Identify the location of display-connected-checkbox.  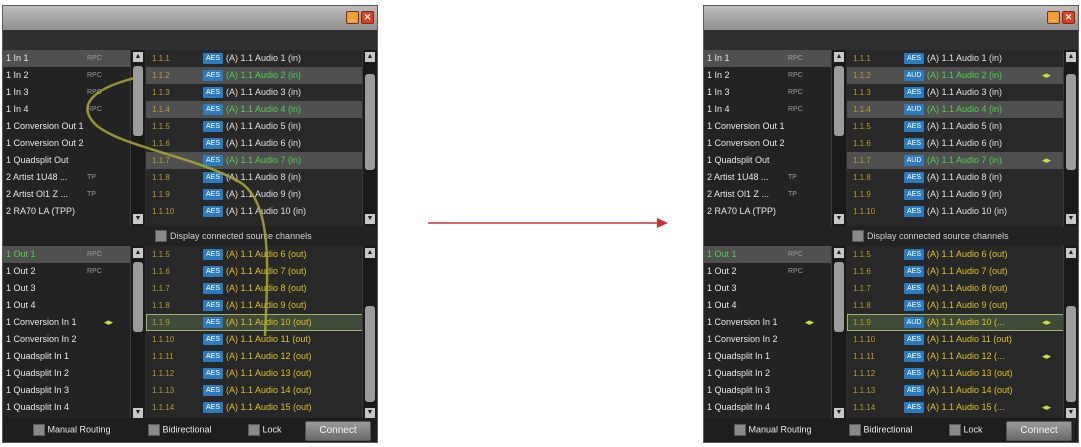
(858, 236).